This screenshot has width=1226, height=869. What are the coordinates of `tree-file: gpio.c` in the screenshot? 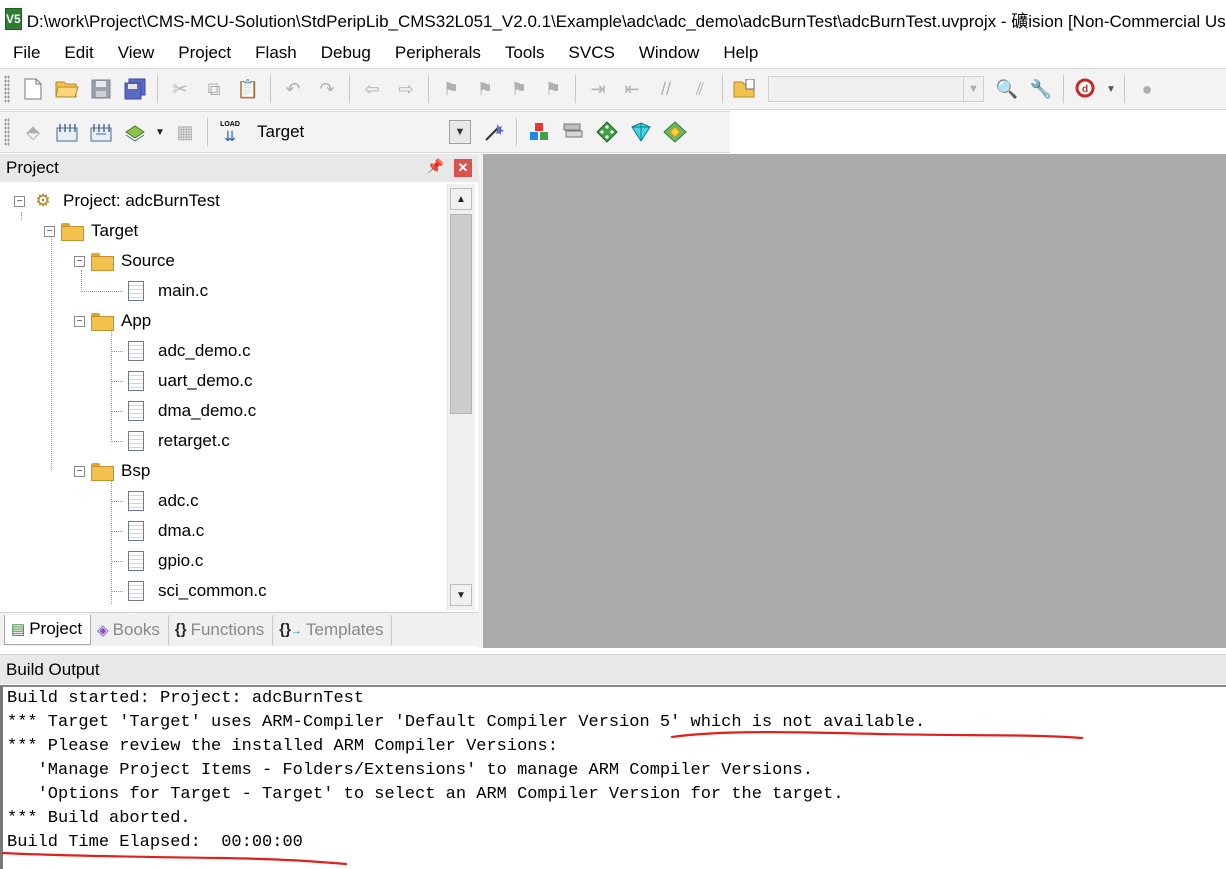 It's located at (165, 561).